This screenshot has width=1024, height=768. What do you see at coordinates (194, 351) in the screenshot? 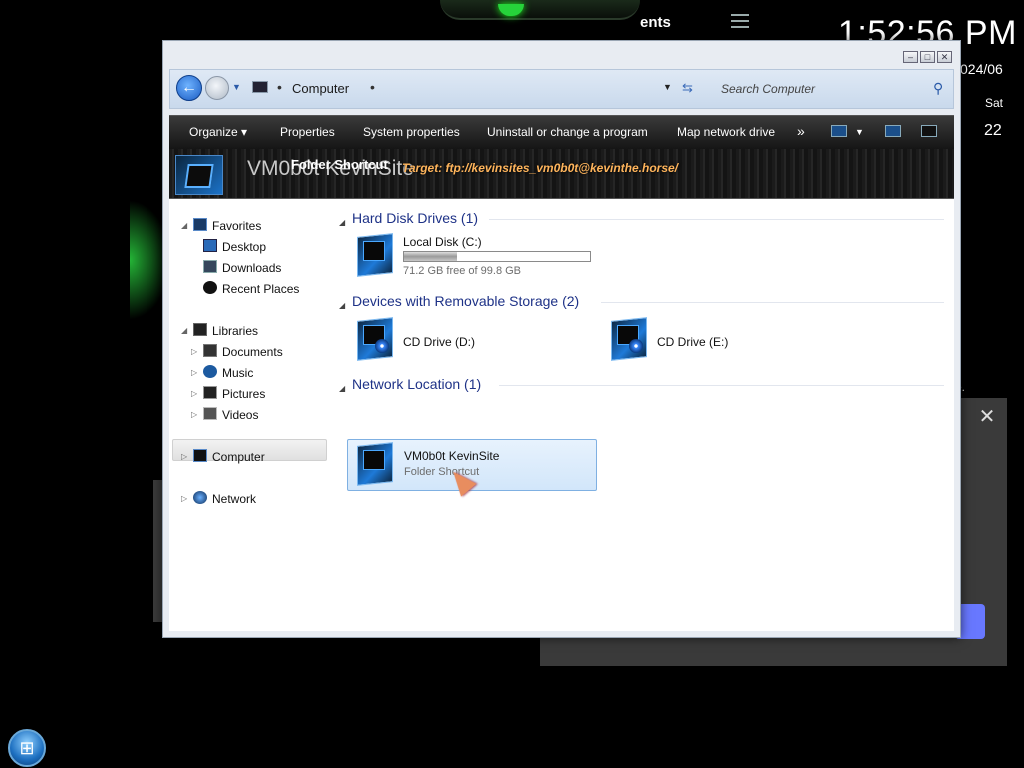
I see `expand-documents-icon: ▷` at bounding box center [194, 351].